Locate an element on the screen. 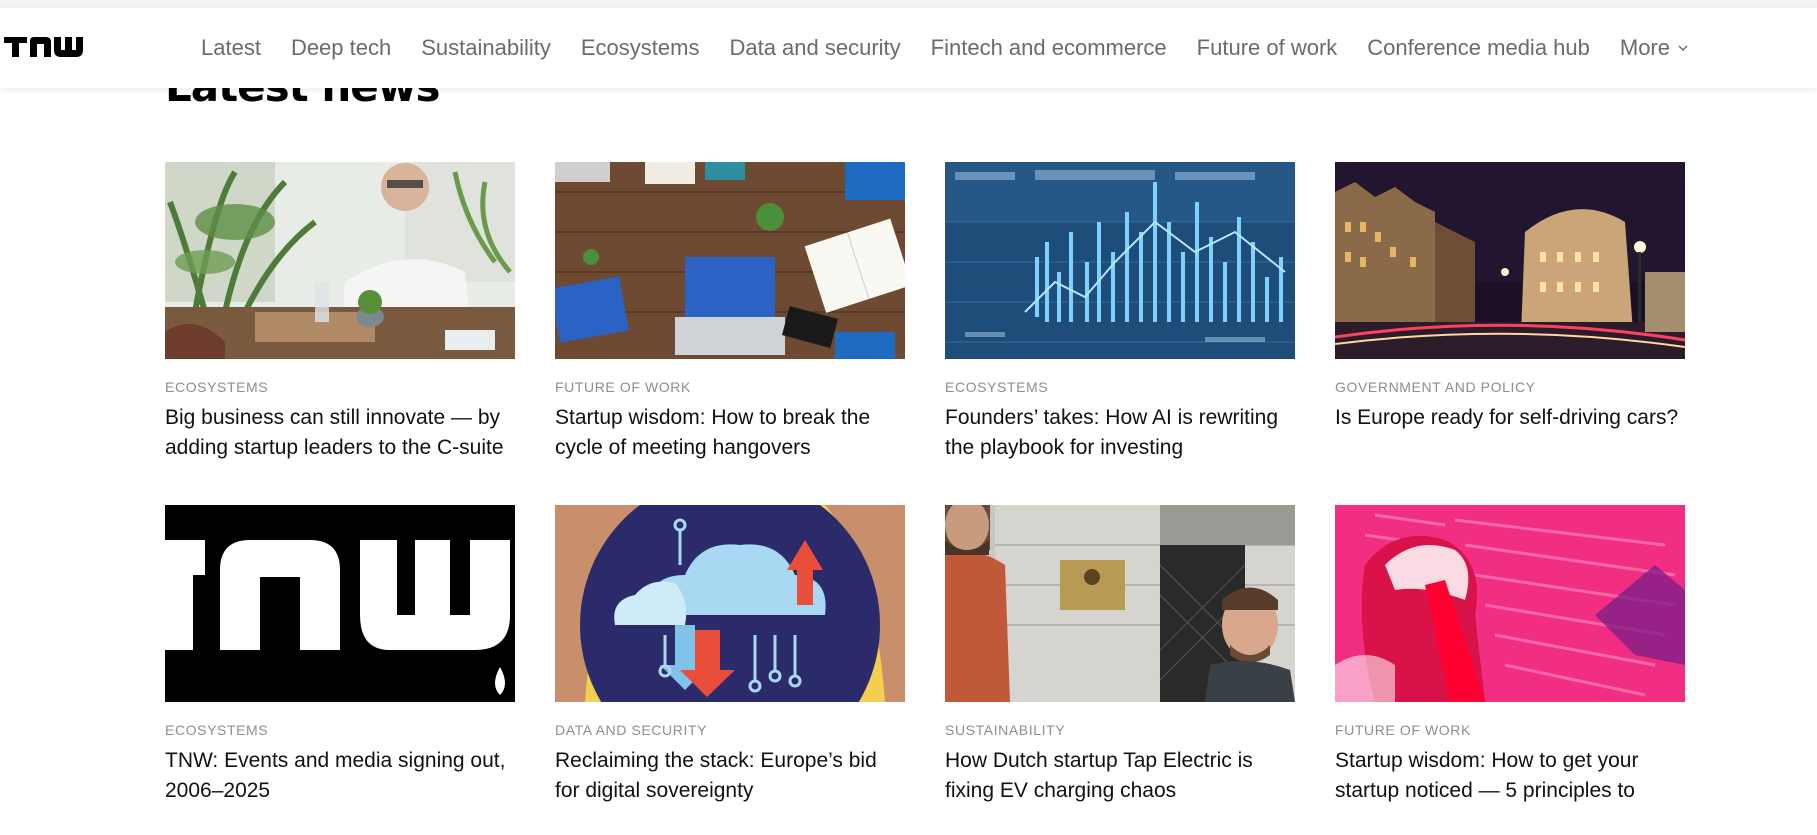  nav-item-latest: Latest is located at coordinates (231, 48).